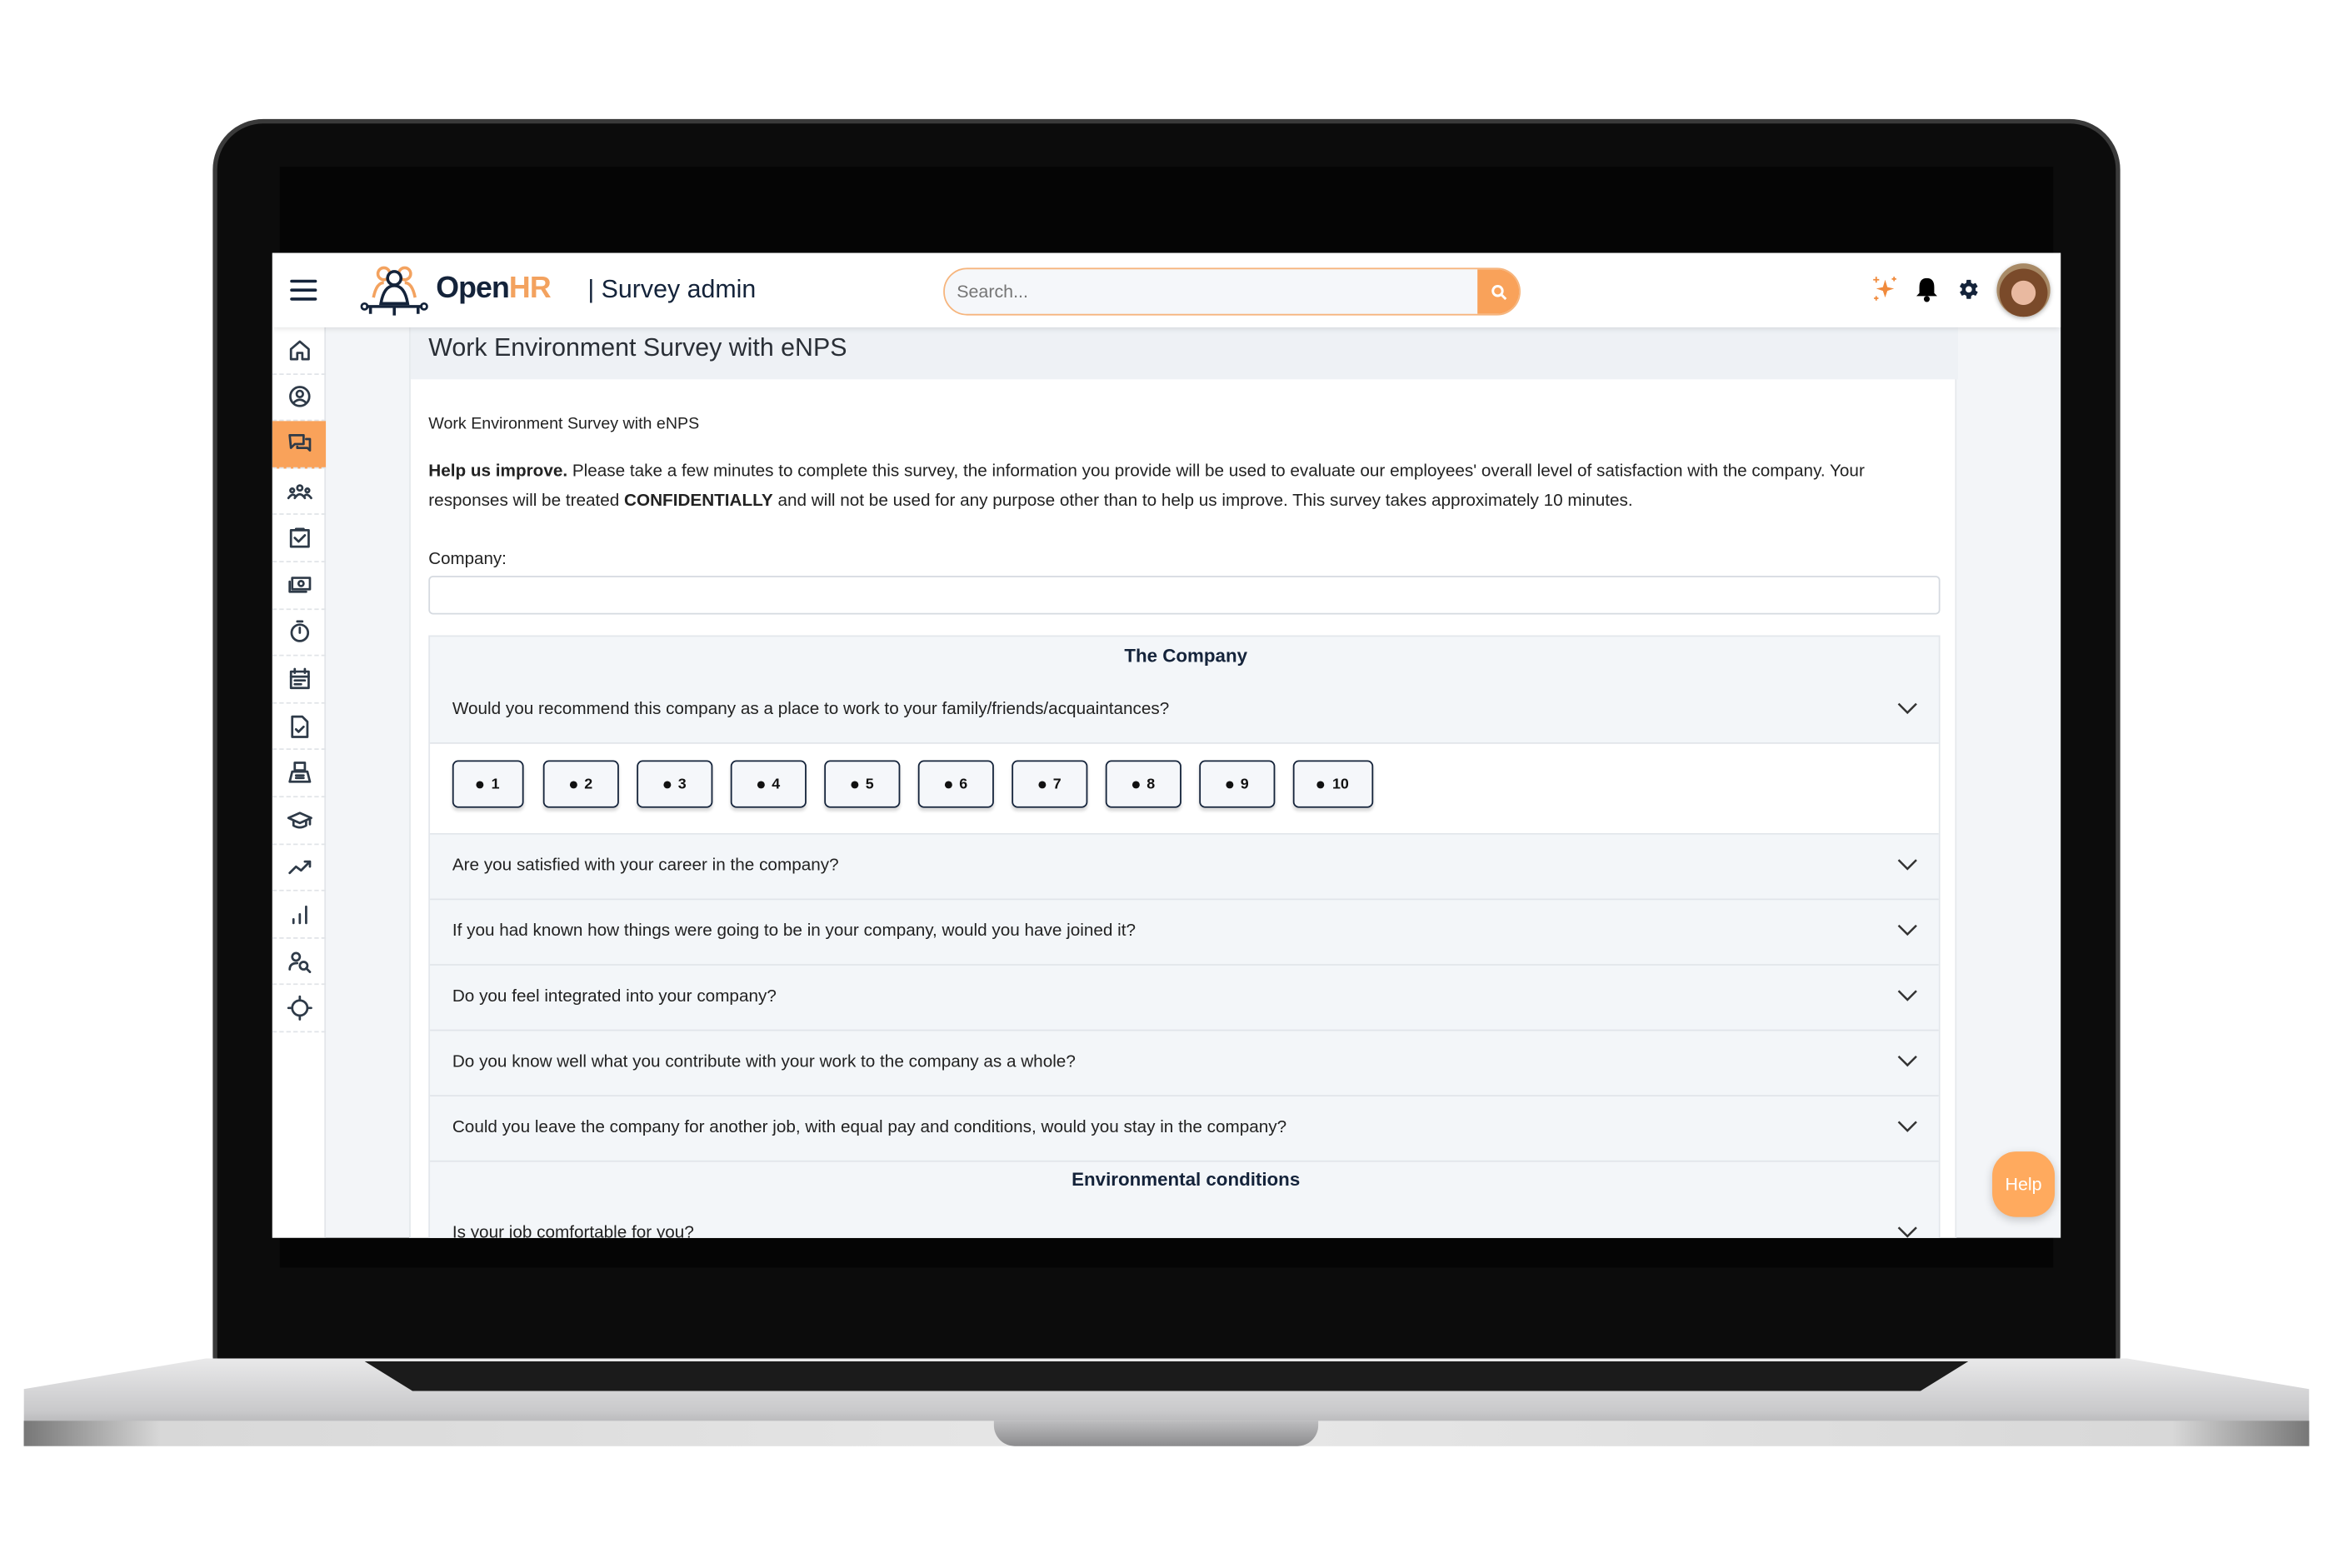  What do you see at coordinates (1927, 289) in the screenshot?
I see `bell-icon` at bounding box center [1927, 289].